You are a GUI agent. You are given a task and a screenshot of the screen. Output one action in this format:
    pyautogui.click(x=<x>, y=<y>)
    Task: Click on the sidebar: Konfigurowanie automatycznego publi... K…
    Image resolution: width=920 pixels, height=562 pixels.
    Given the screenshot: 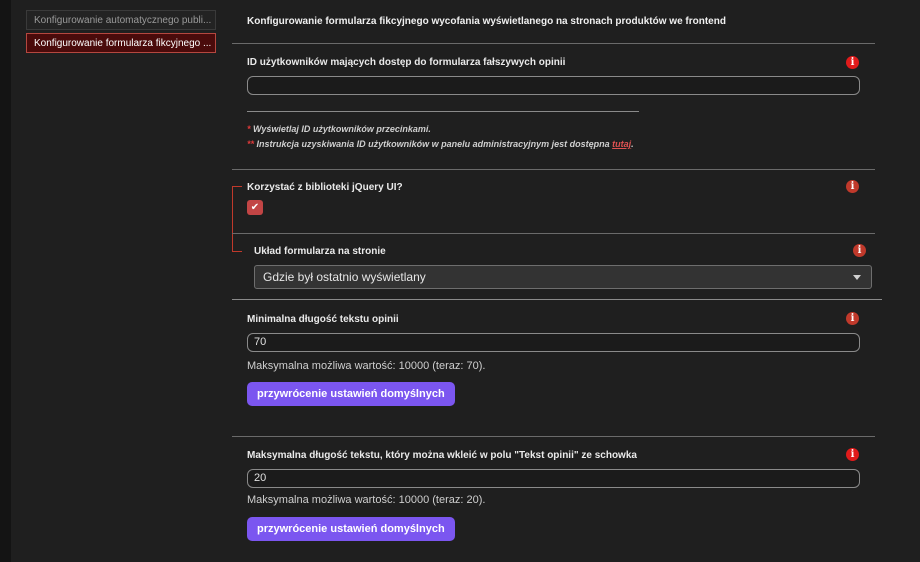 What is the action you would take?
    pyautogui.click(x=121, y=33)
    